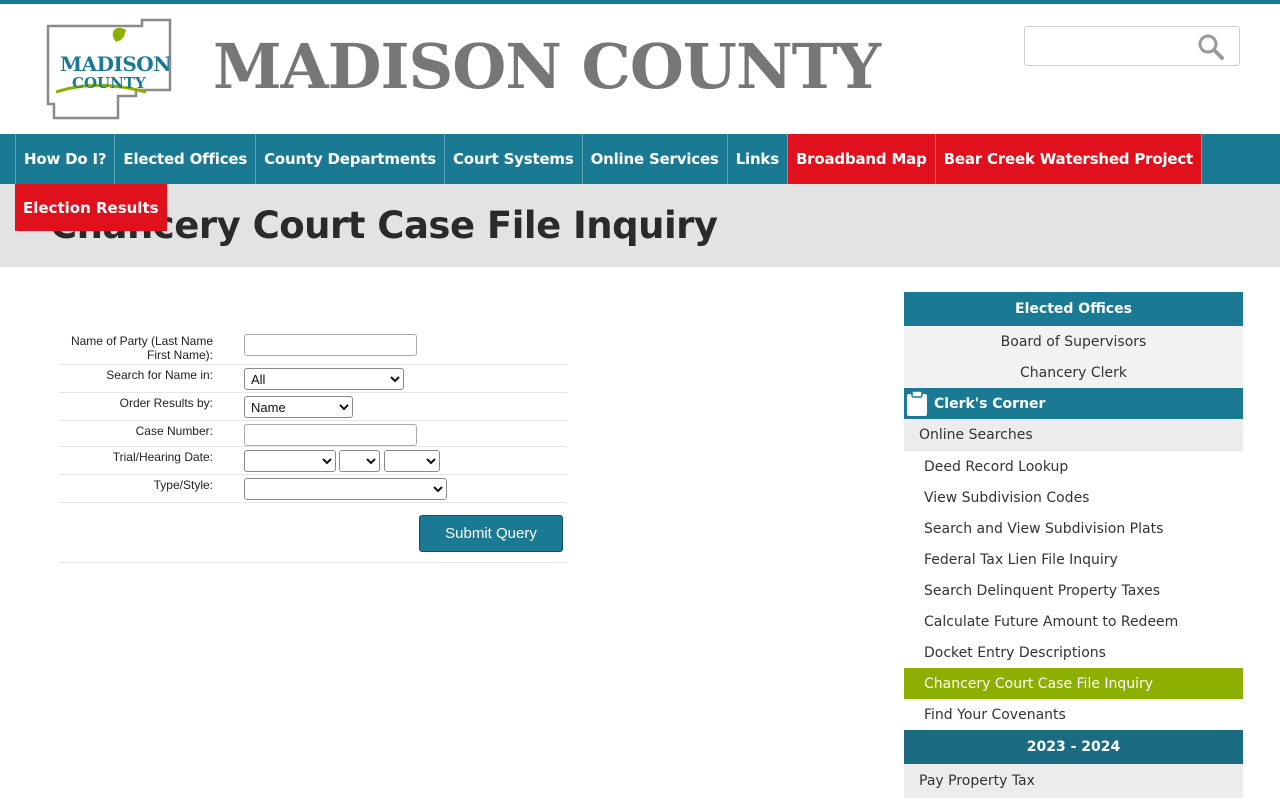 The height and width of the screenshot is (800, 1280). Describe the element at coordinates (990, 403) in the screenshot. I see `clerks-corner-label: Clerk's Corner` at that location.